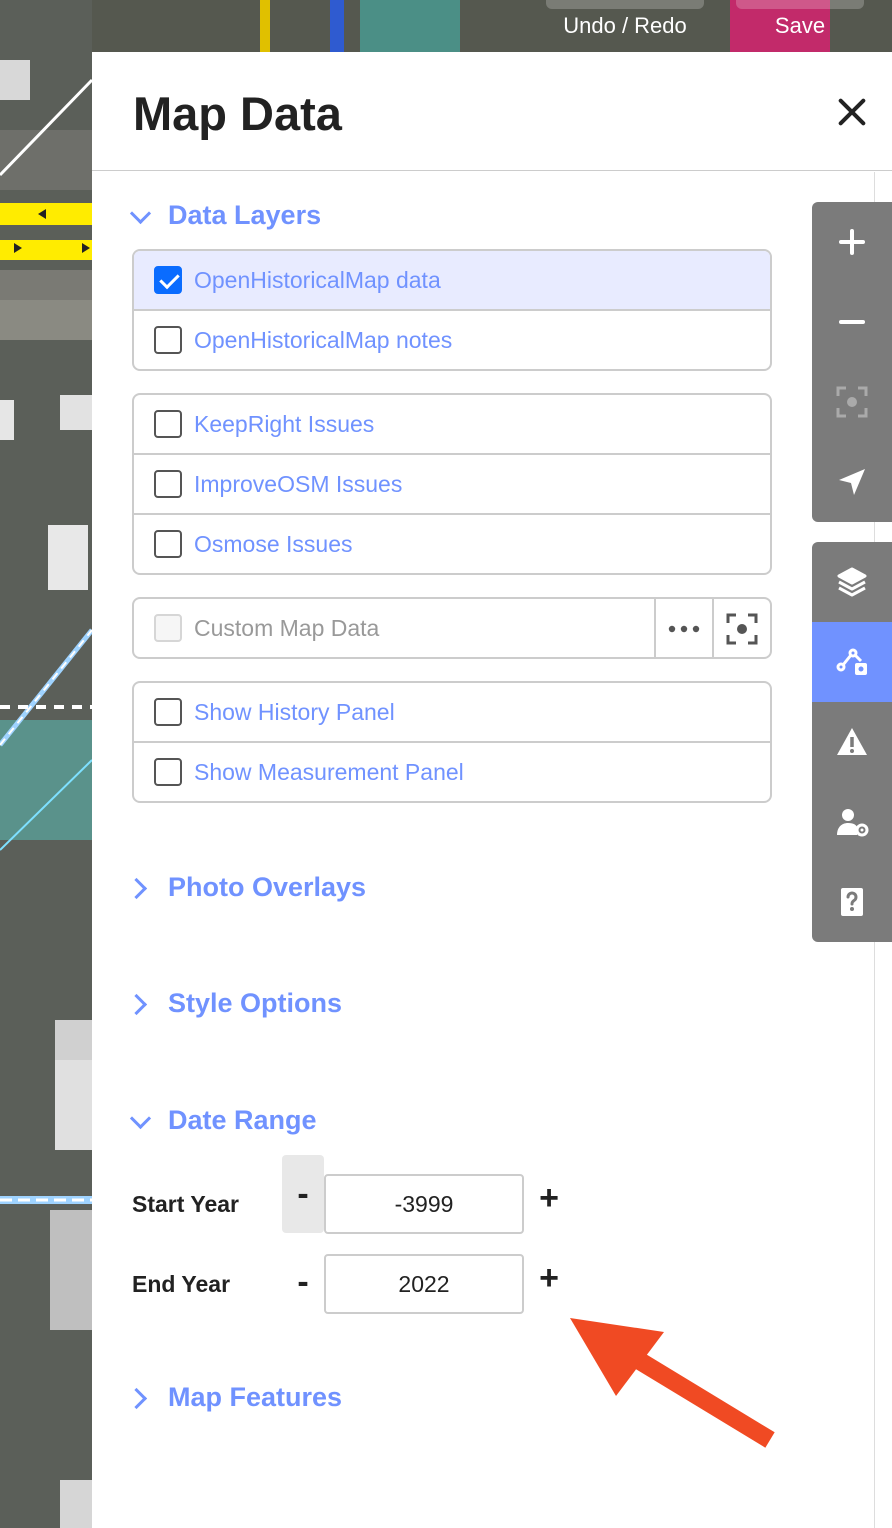 The height and width of the screenshot is (1528, 892). Describe the element at coordinates (185, 1204) in the screenshot. I see `start-year-label: Start Year` at that location.